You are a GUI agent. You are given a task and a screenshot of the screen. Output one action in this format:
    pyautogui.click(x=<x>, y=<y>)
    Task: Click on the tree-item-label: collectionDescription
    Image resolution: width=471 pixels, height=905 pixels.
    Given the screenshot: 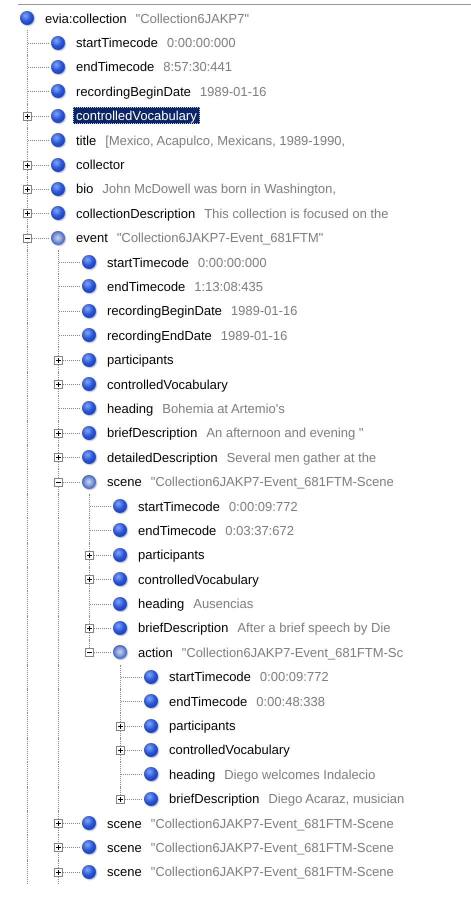 What is the action you would take?
    pyautogui.click(x=135, y=213)
    